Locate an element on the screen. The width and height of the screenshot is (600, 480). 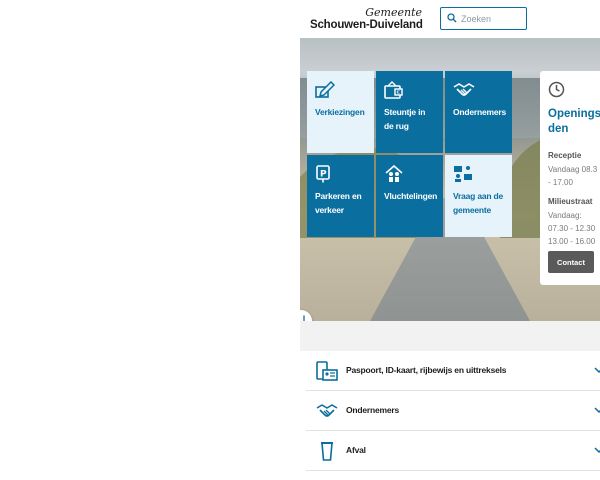
tile-label: Vraag aan de gemeente is located at coordinates (478, 203).